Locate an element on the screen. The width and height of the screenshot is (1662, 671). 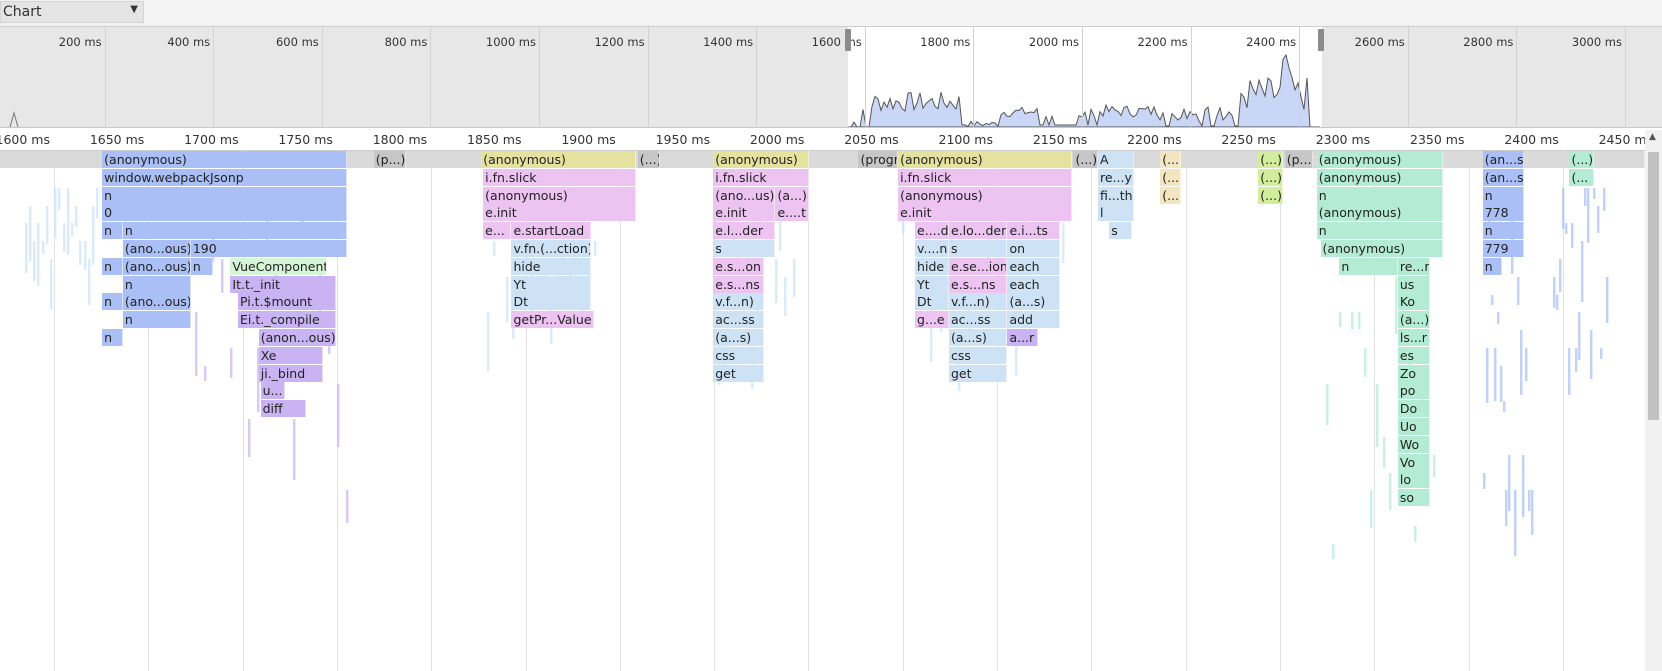
flame-call-frame: Uo is located at coordinates (1413, 426).